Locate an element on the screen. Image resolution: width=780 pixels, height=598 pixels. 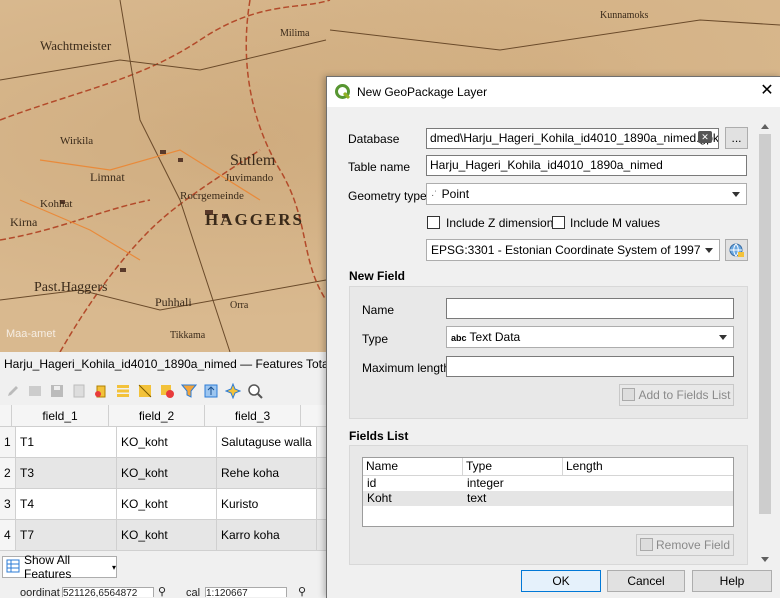
pencil-icon is located at coordinates (13, 391).